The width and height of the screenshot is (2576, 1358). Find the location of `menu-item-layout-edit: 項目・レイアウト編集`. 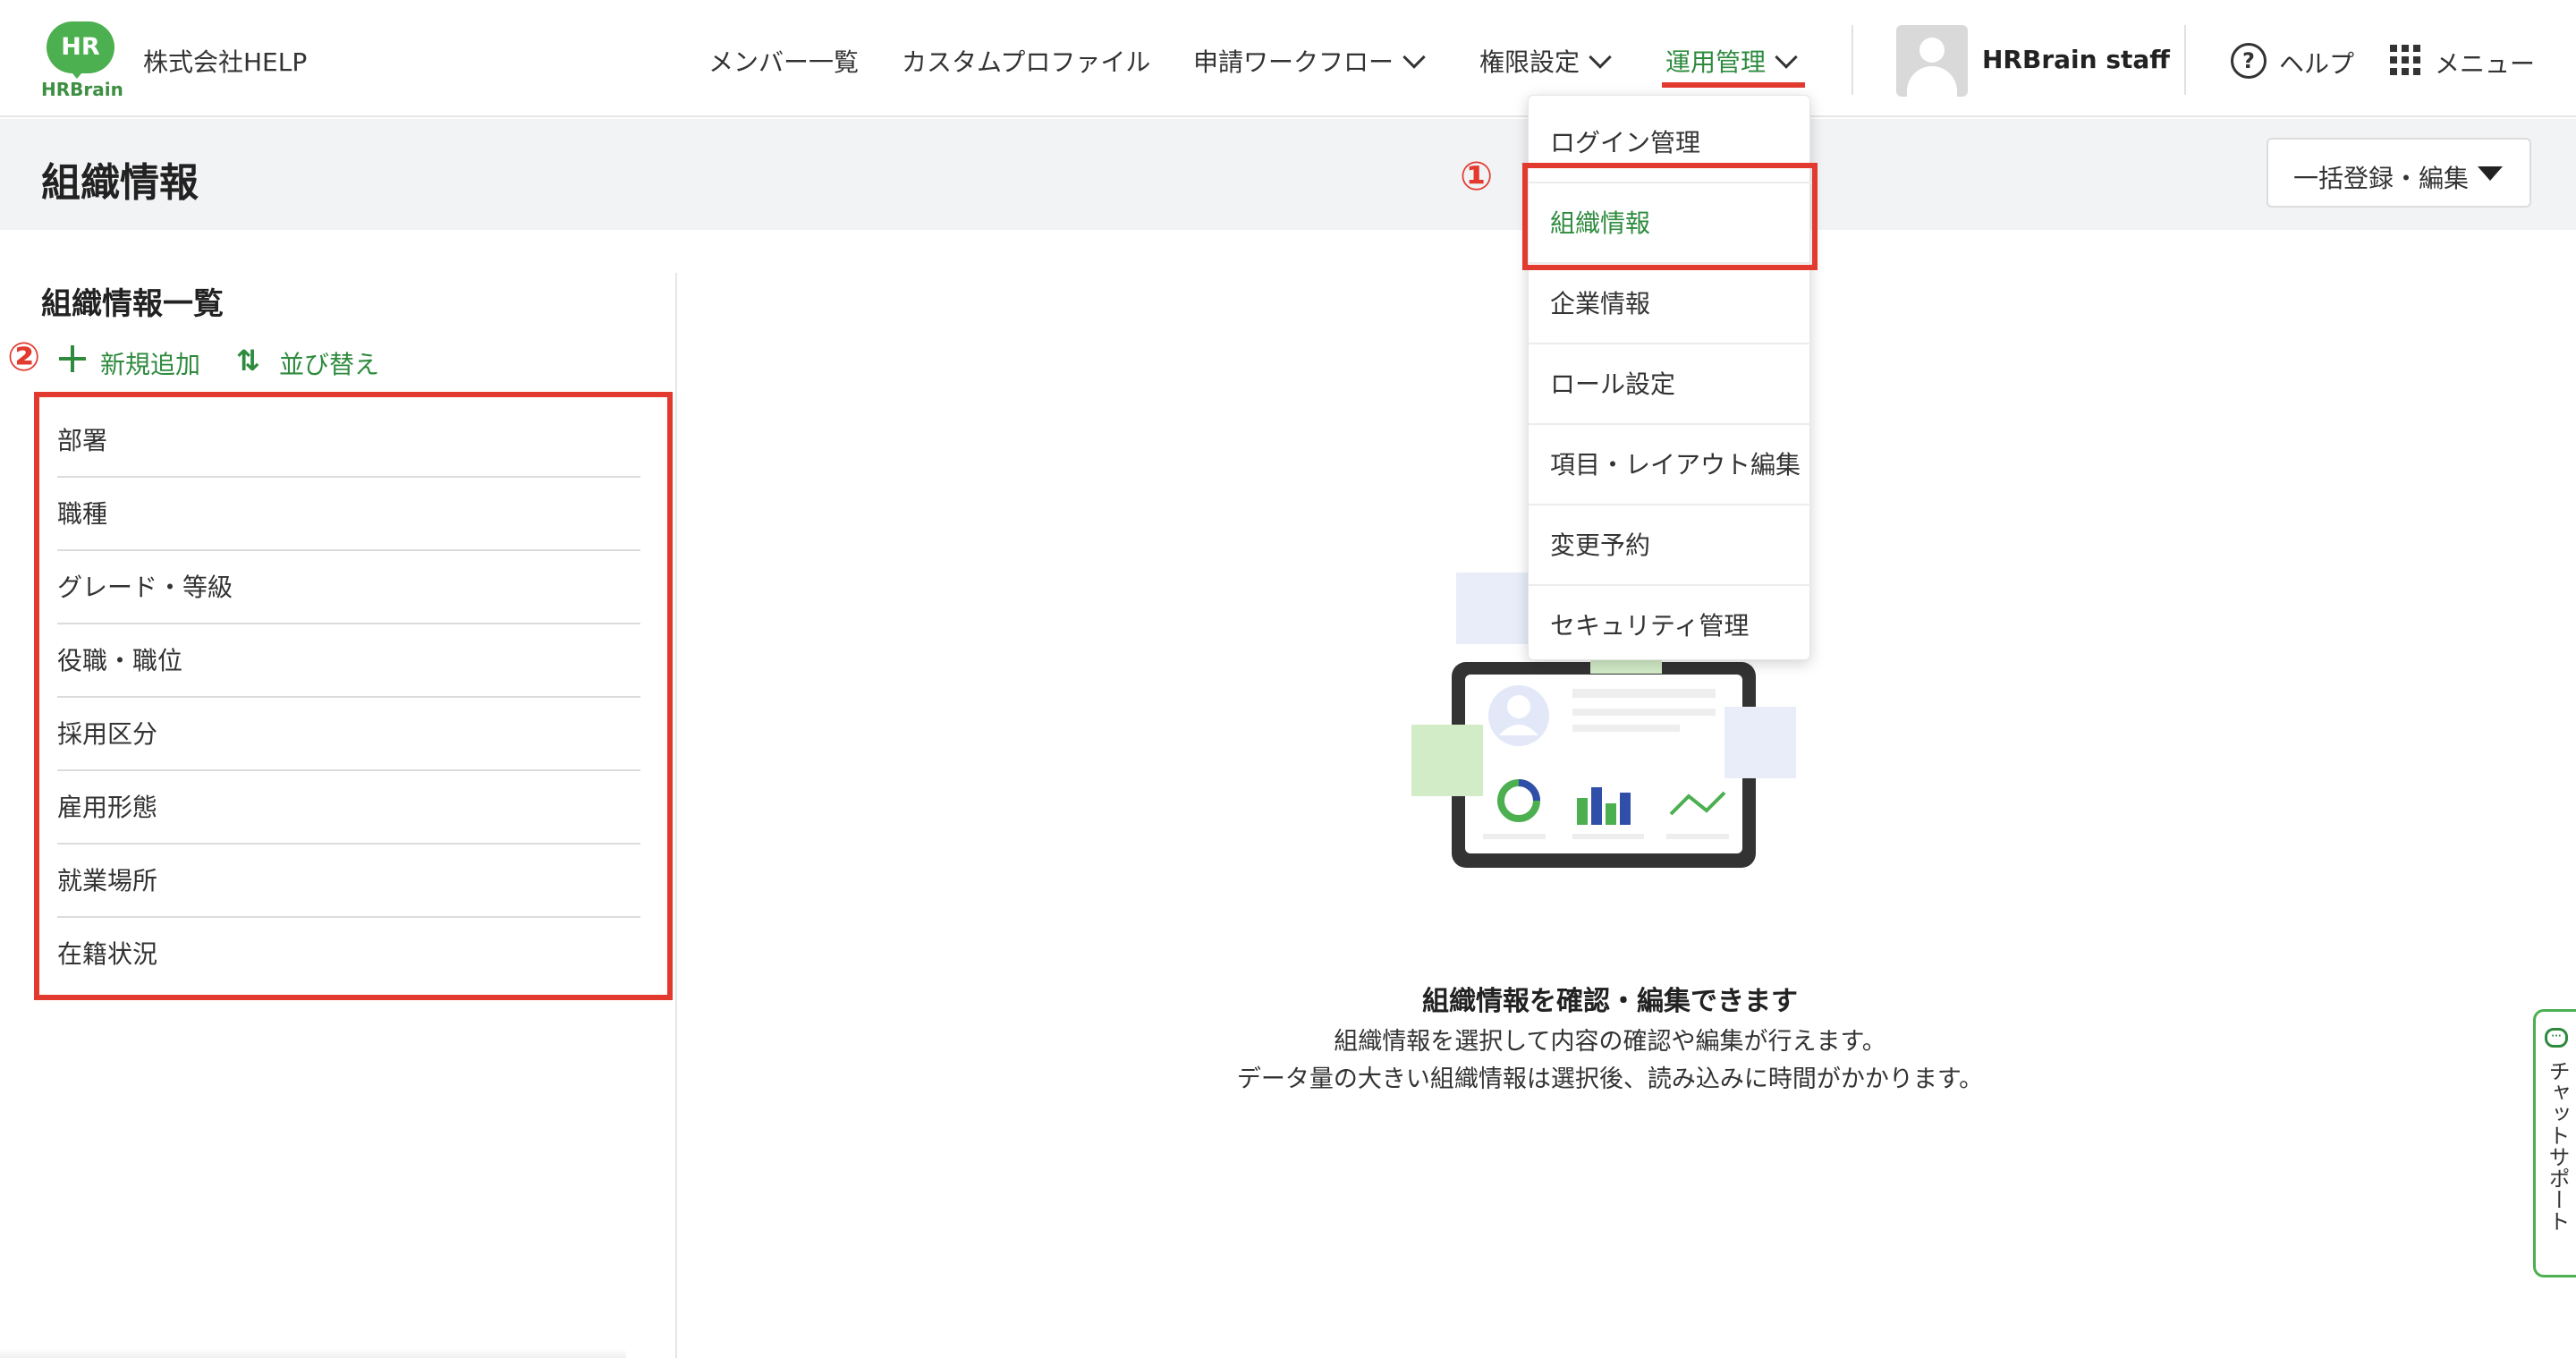

menu-item-layout-edit: 項目・レイアウト編集 is located at coordinates (1670, 465).